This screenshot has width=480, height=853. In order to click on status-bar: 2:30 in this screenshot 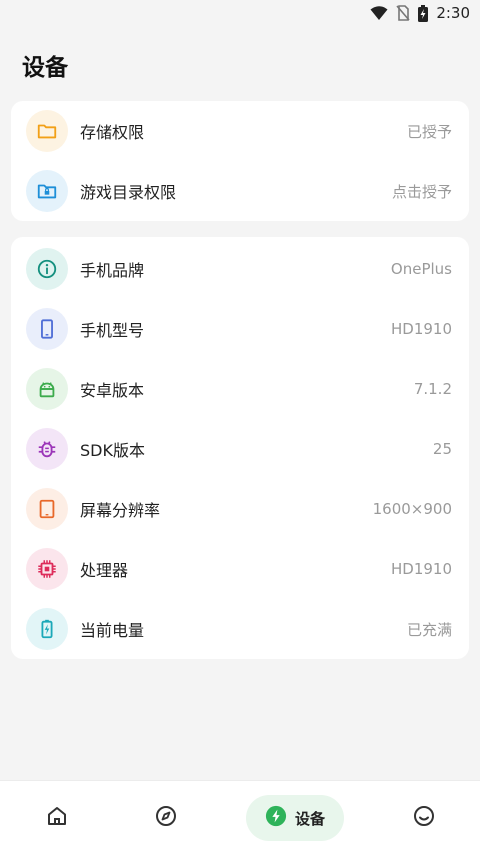, I will do `click(240, 13)`.